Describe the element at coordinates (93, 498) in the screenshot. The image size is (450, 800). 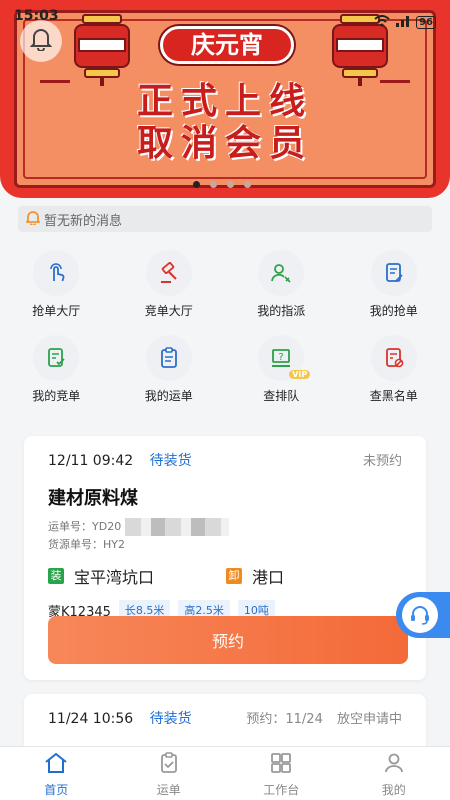
I see `cargo-name: 建材原料煤` at that location.